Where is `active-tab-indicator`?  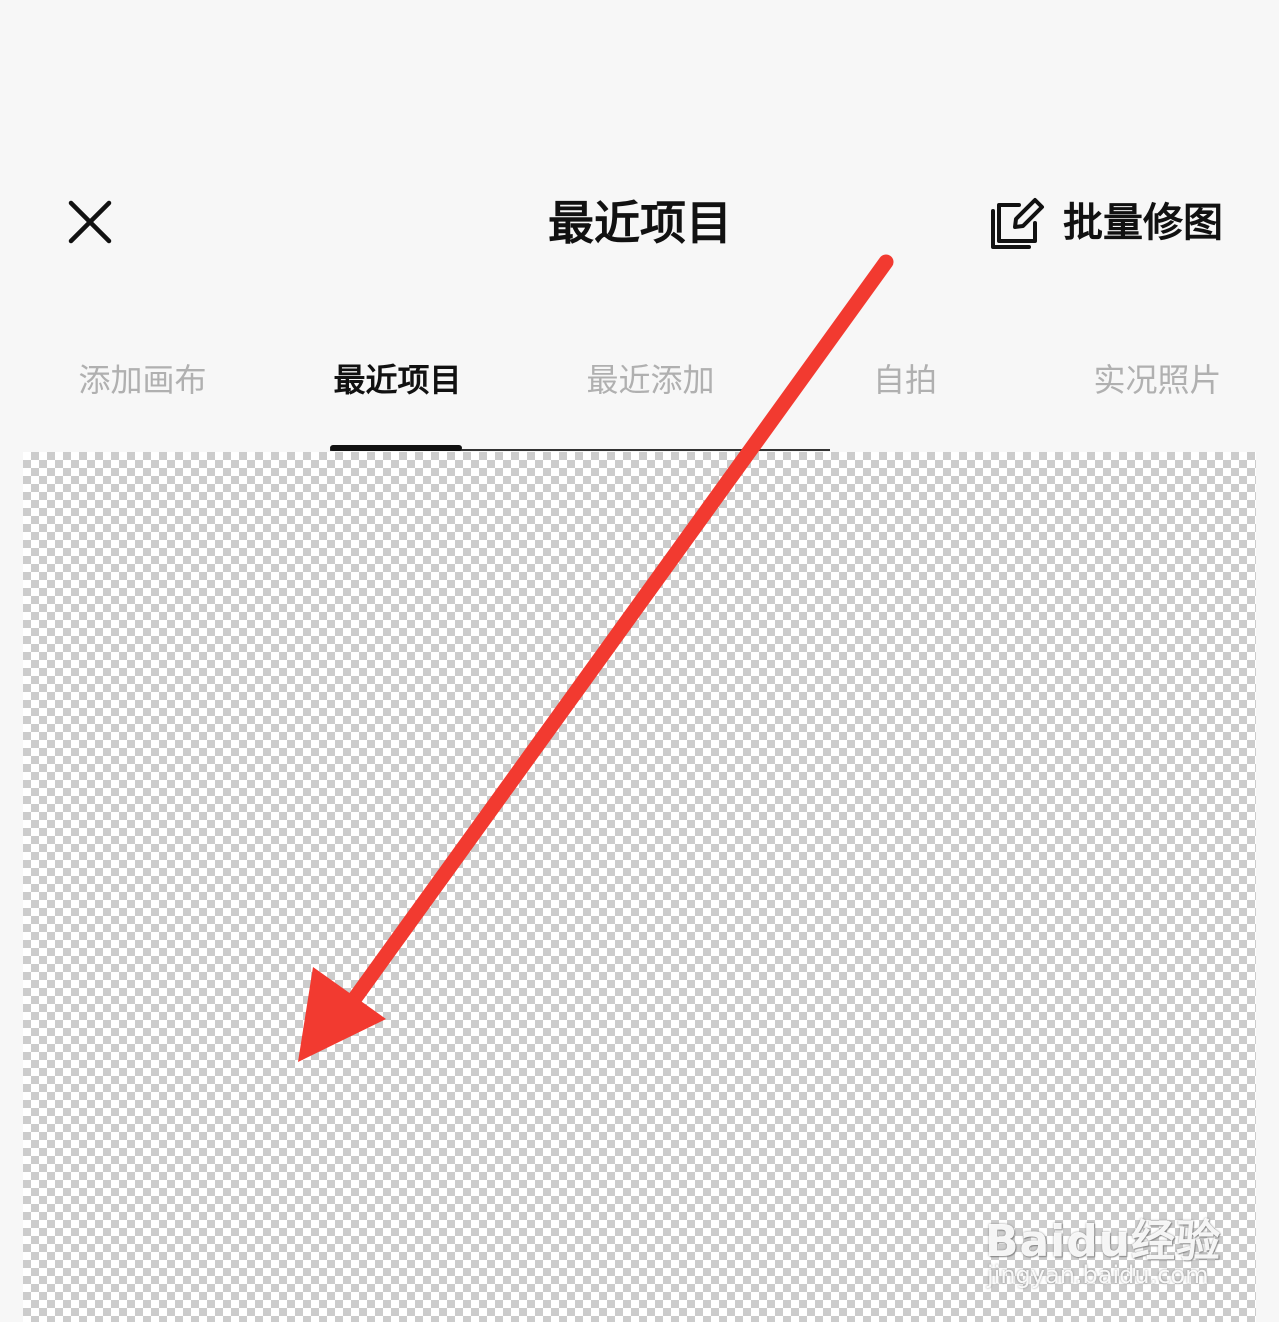 active-tab-indicator is located at coordinates (396, 448).